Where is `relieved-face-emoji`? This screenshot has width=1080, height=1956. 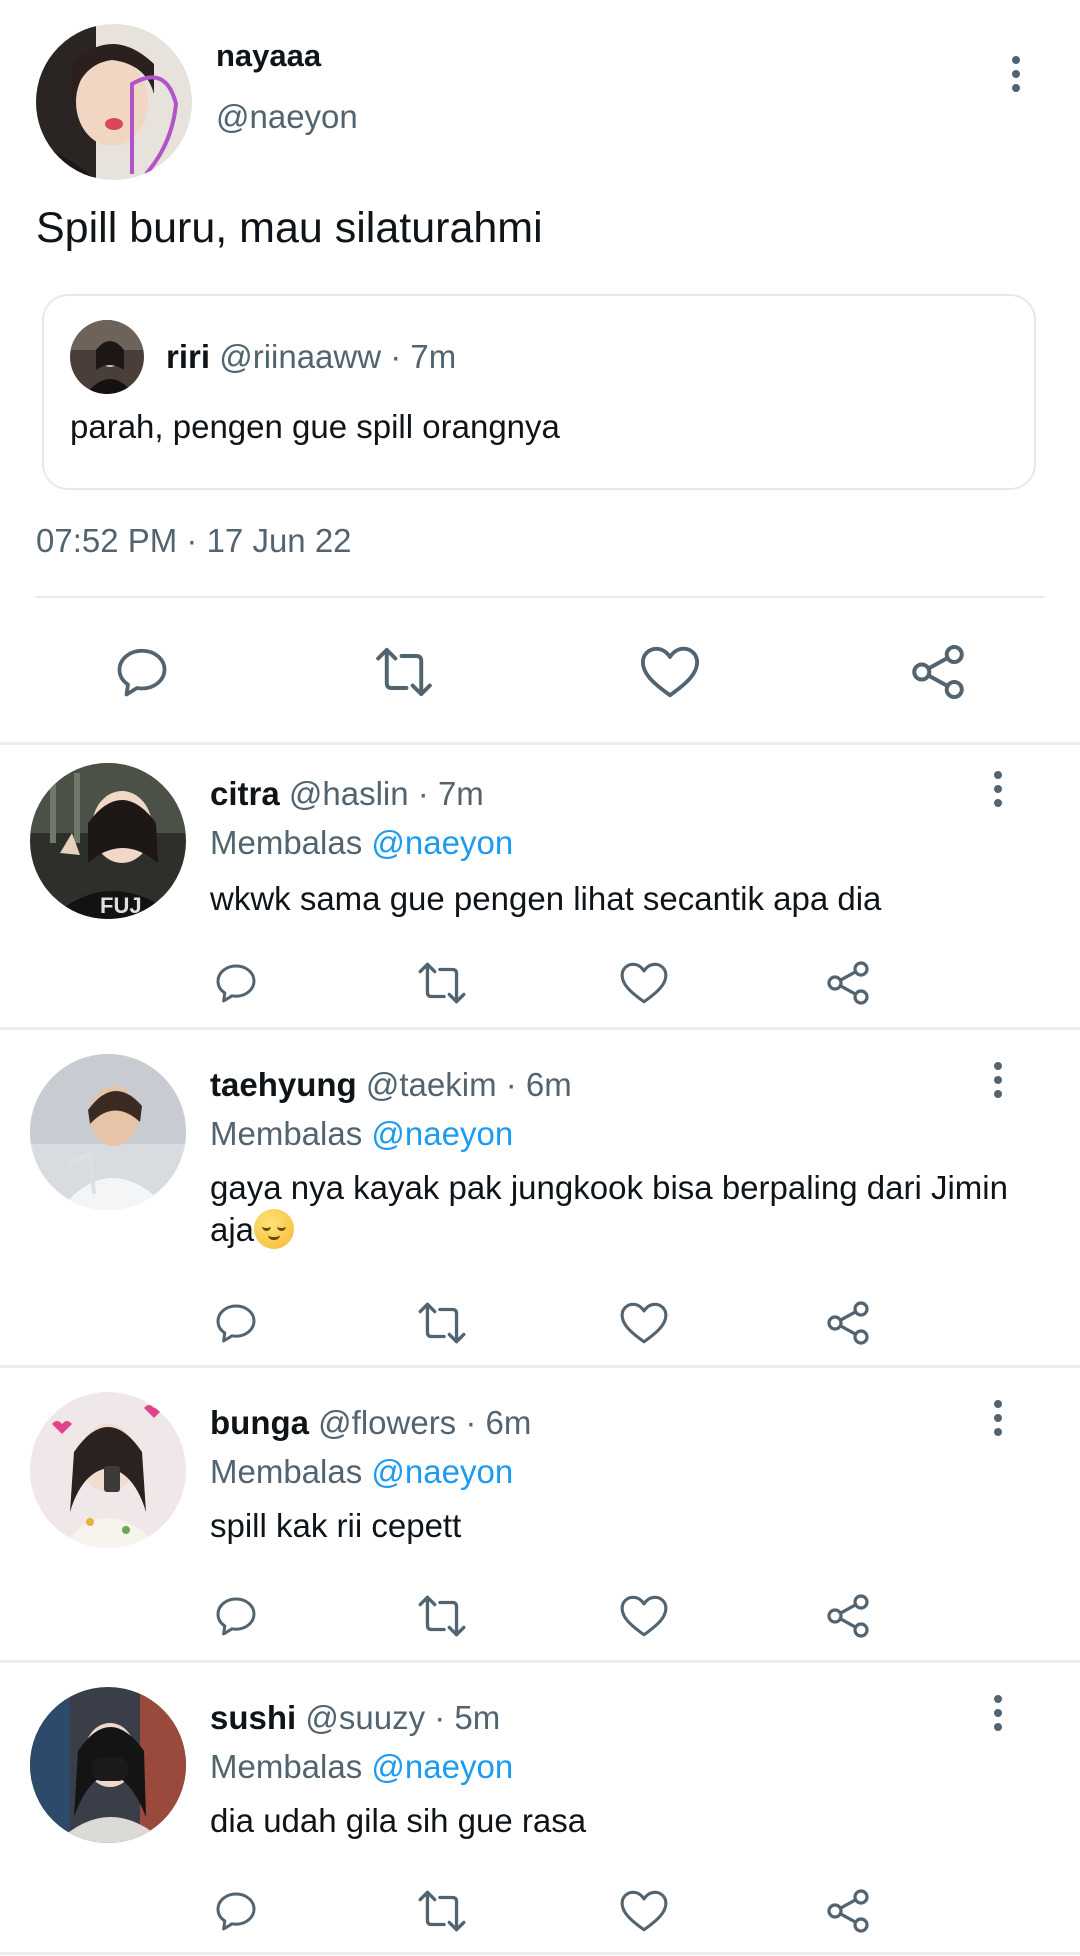 relieved-face-emoji is located at coordinates (274, 1229).